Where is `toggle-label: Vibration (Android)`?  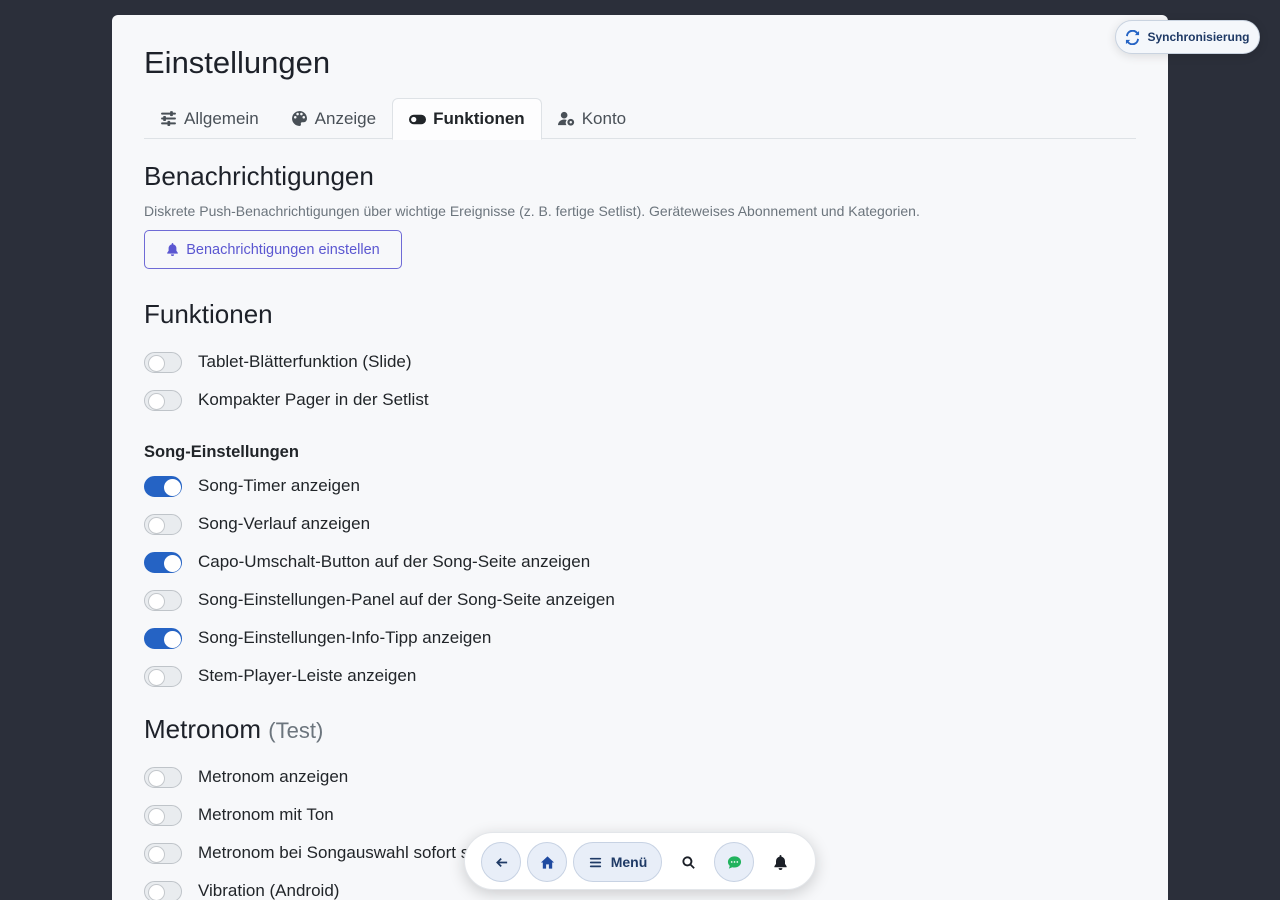 toggle-label: Vibration (Android) is located at coordinates (269, 890).